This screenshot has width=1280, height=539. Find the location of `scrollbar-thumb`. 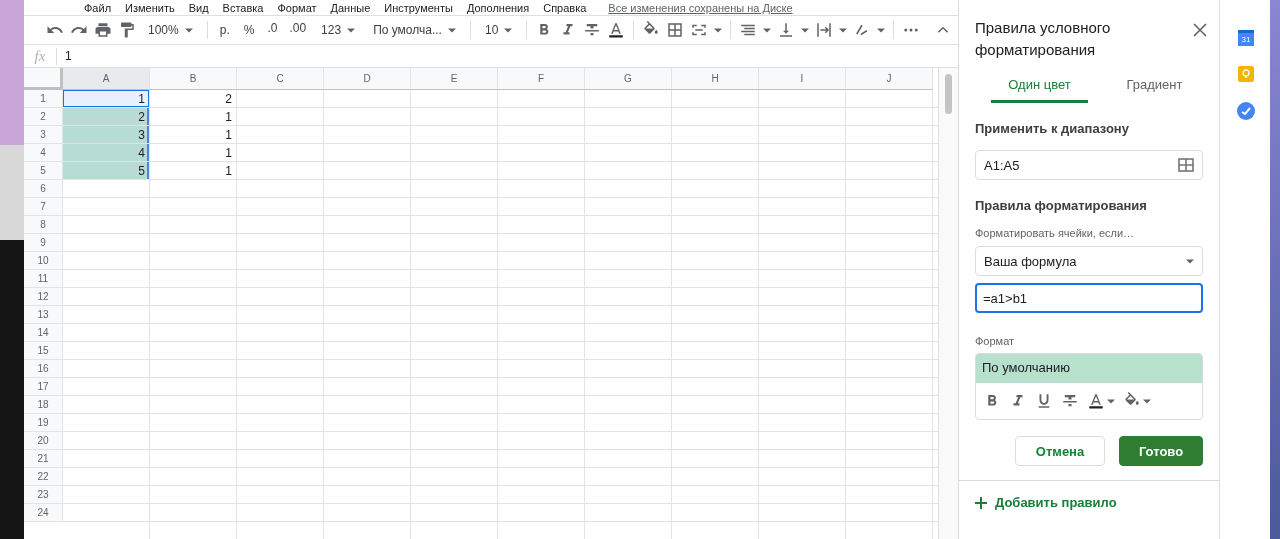

scrollbar-thumb is located at coordinates (948, 94).